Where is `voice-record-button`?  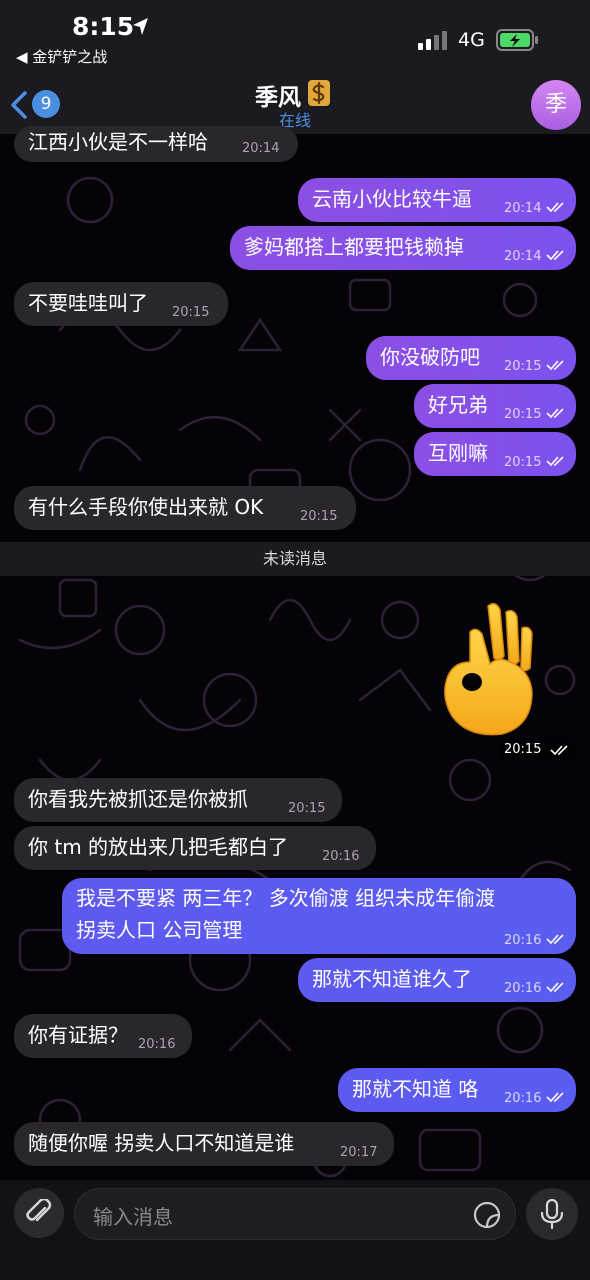 voice-record-button is located at coordinates (552, 1214).